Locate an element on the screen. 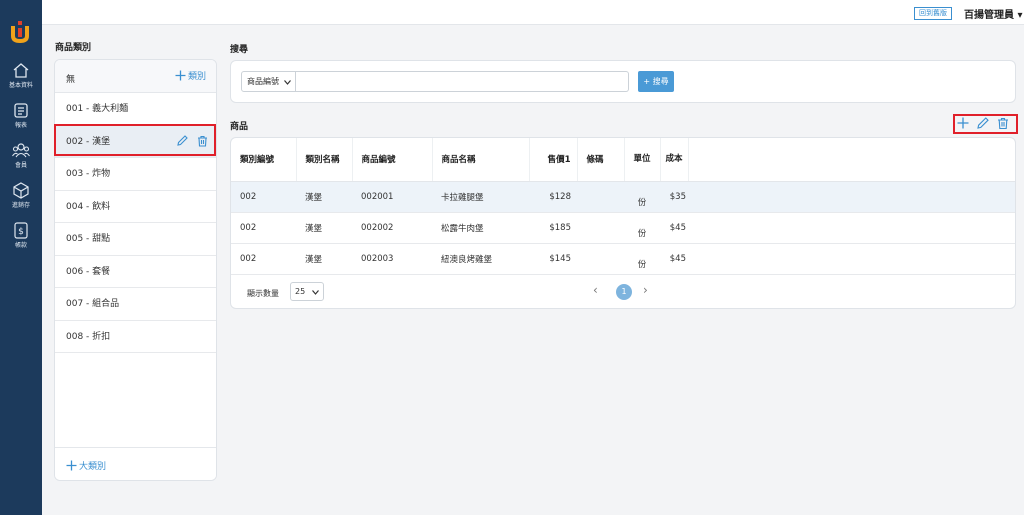 This screenshot has height=515, width=1024. column-header-filler is located at coordinates (851, 160).